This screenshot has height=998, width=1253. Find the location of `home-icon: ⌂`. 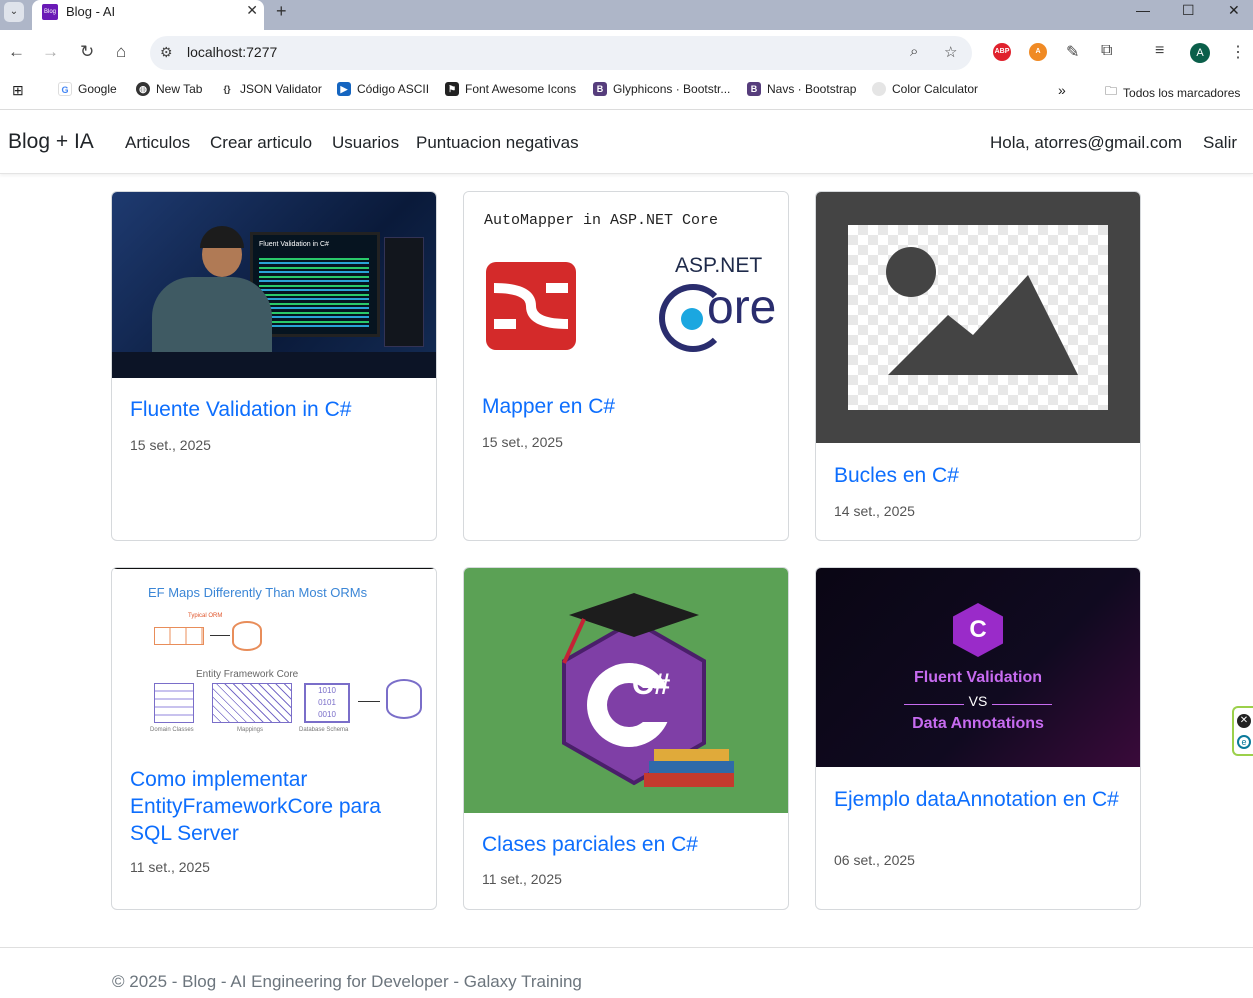

home-icon: ⌂ is located at coordinates (121, 52).